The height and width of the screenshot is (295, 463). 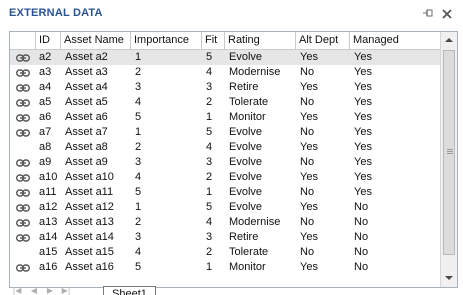 I want to click on table-row: a7 Asset a7 1 5 Evolve No Yes, so click(x=225, y=132).